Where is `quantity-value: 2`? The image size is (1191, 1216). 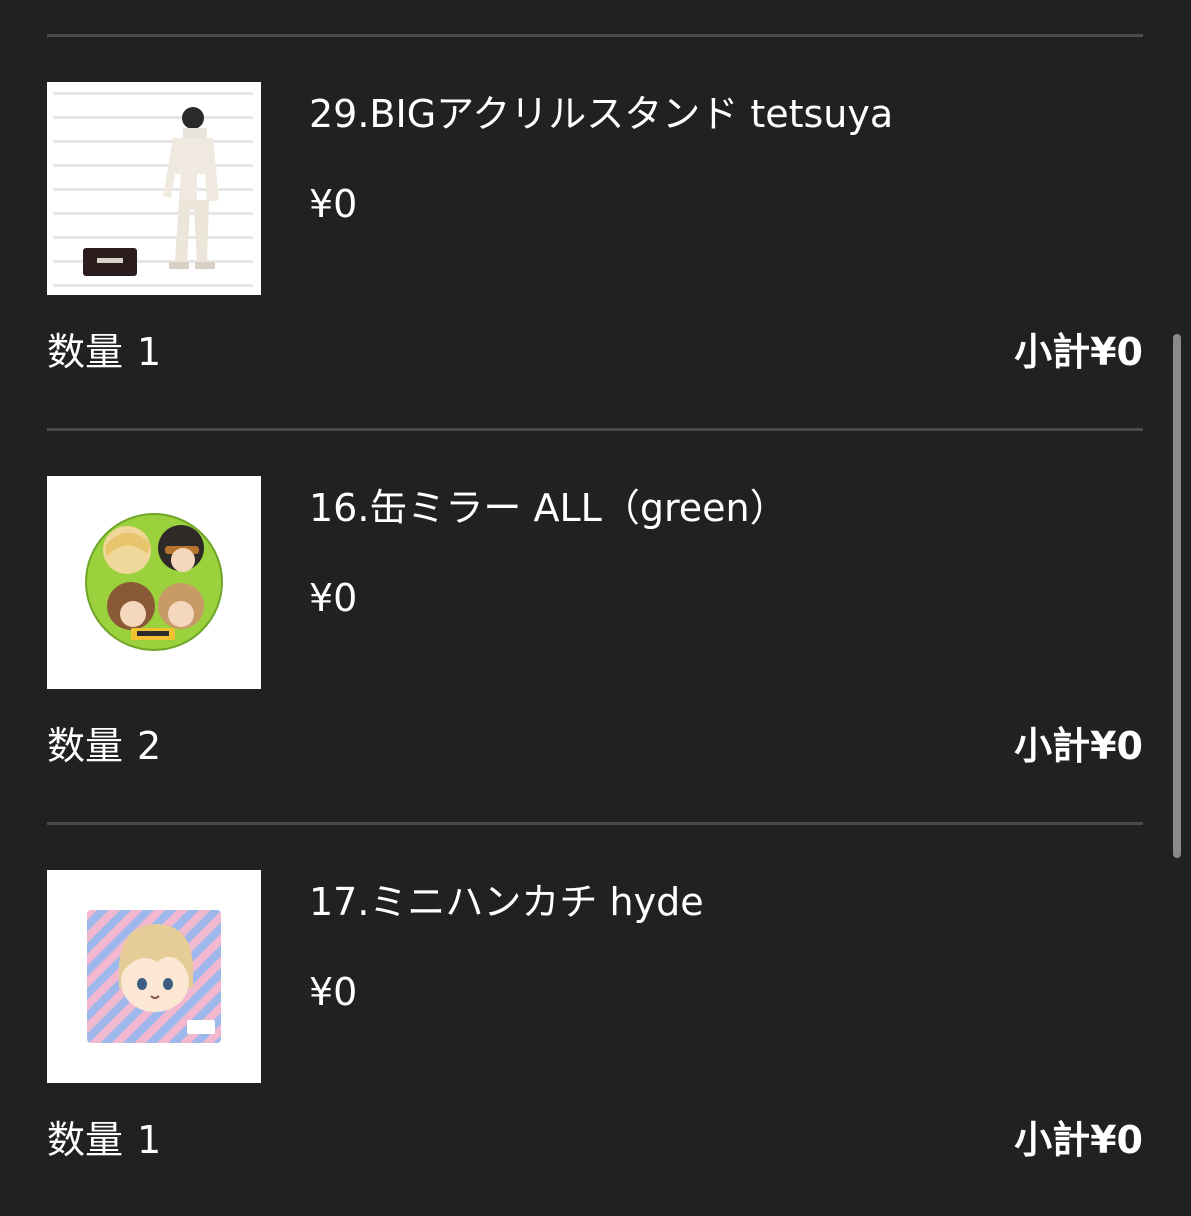
quantity-value: 2 is located at coordinates (149, 746).